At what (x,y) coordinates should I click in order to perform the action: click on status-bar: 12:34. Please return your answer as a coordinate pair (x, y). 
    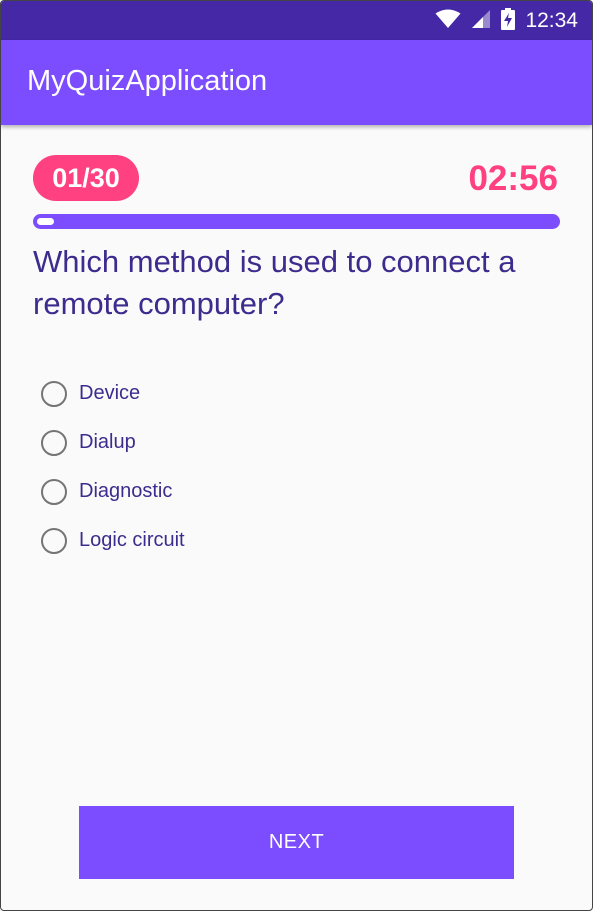
    Looking at the image, I should click on (296, 20).